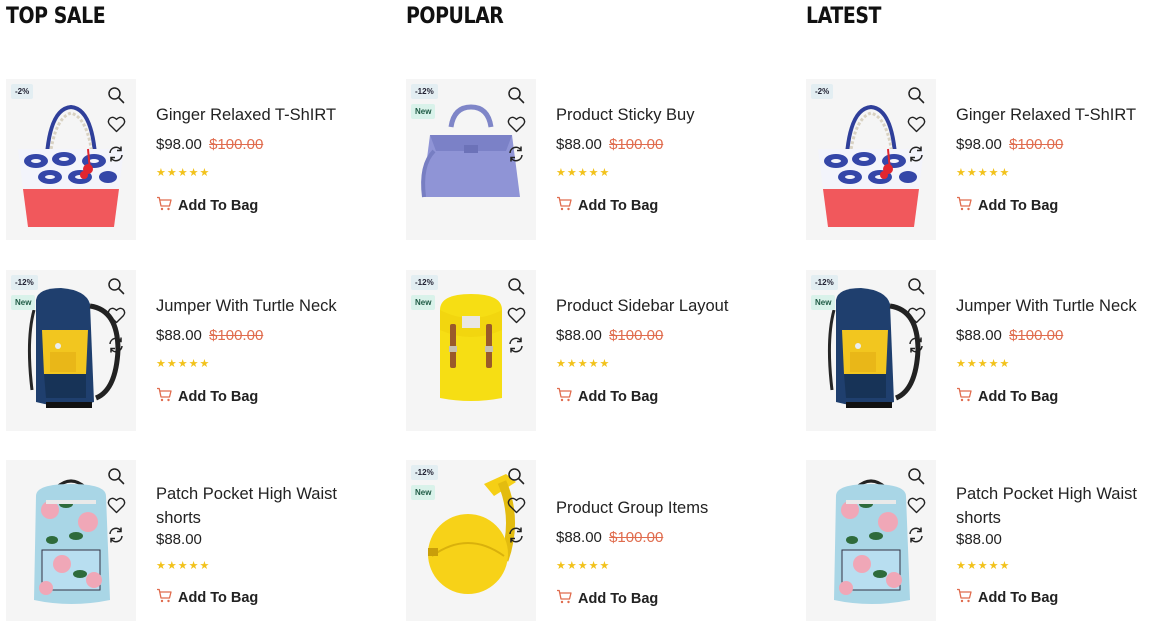 The width and height of the screenshot is (1155, 632). Describe the element at coordinates (822, 91) in the screenshot. I see `discount-badge: -2%` at that location.